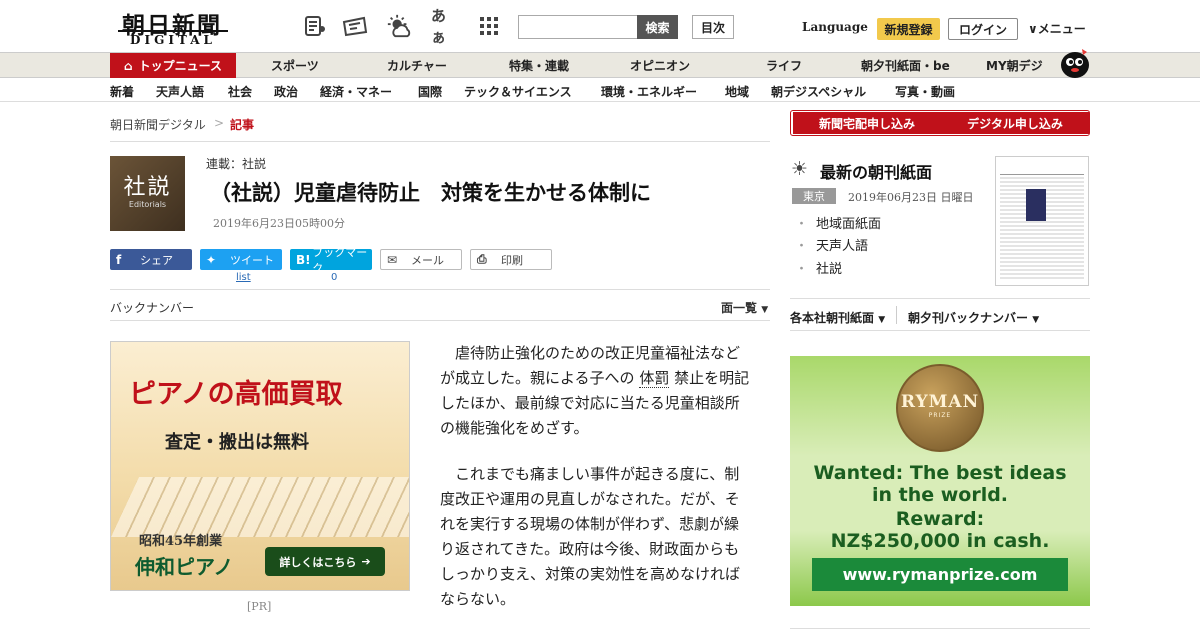  What do you see at coordinates (876, 171) in the screenshot?
I see `latest-paper-title: 最新の朝刊紙面` at bounding box center [876, 171].